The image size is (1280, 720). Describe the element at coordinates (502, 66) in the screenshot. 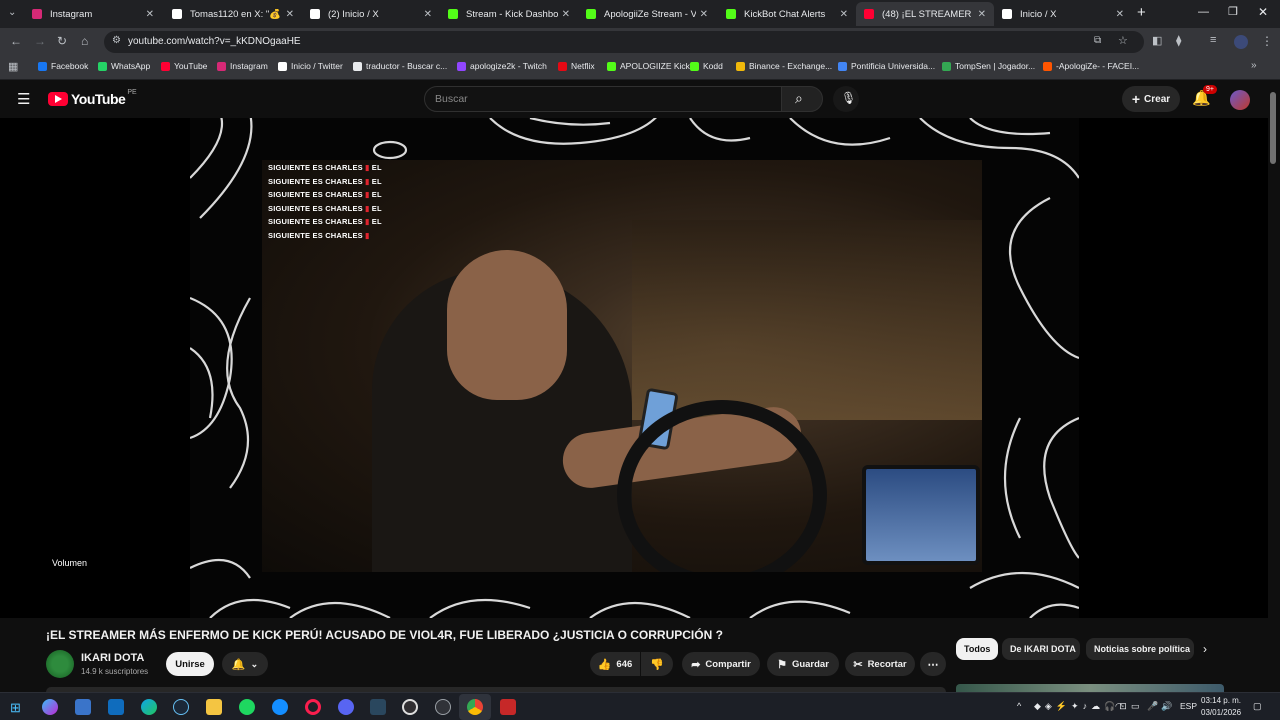

I see `bookmark-item: apologize2k - Twitch` at that location.